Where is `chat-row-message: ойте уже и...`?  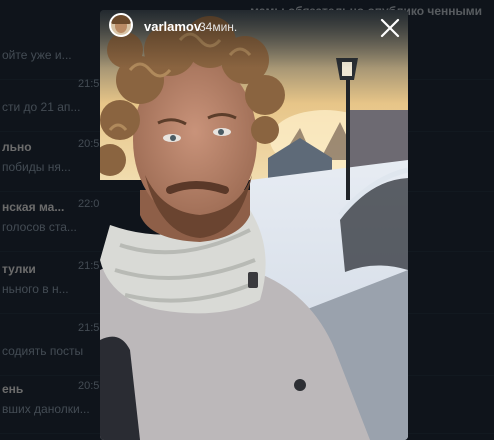 chat-row-message: ойте уже и... is located at coordinates (37, 55).